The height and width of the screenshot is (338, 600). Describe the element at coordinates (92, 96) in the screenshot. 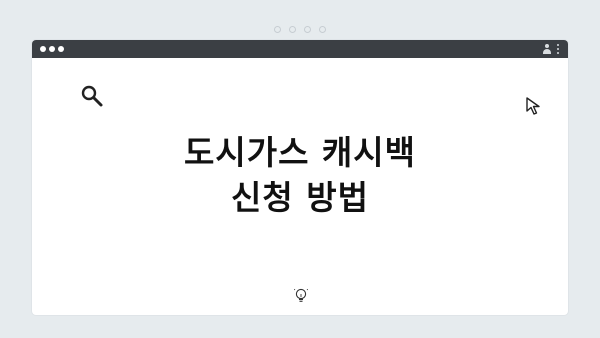

I see `search-icon` at that location.